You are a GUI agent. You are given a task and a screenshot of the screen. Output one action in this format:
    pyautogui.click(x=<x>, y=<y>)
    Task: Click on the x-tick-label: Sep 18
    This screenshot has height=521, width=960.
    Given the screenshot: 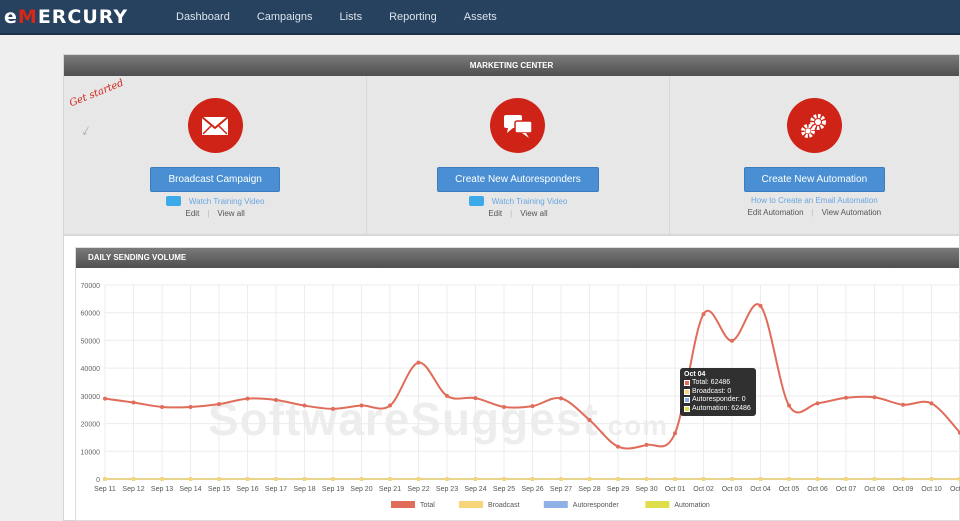 What is the action you would take?
    pyautogui.click(x=304, y=489)
    